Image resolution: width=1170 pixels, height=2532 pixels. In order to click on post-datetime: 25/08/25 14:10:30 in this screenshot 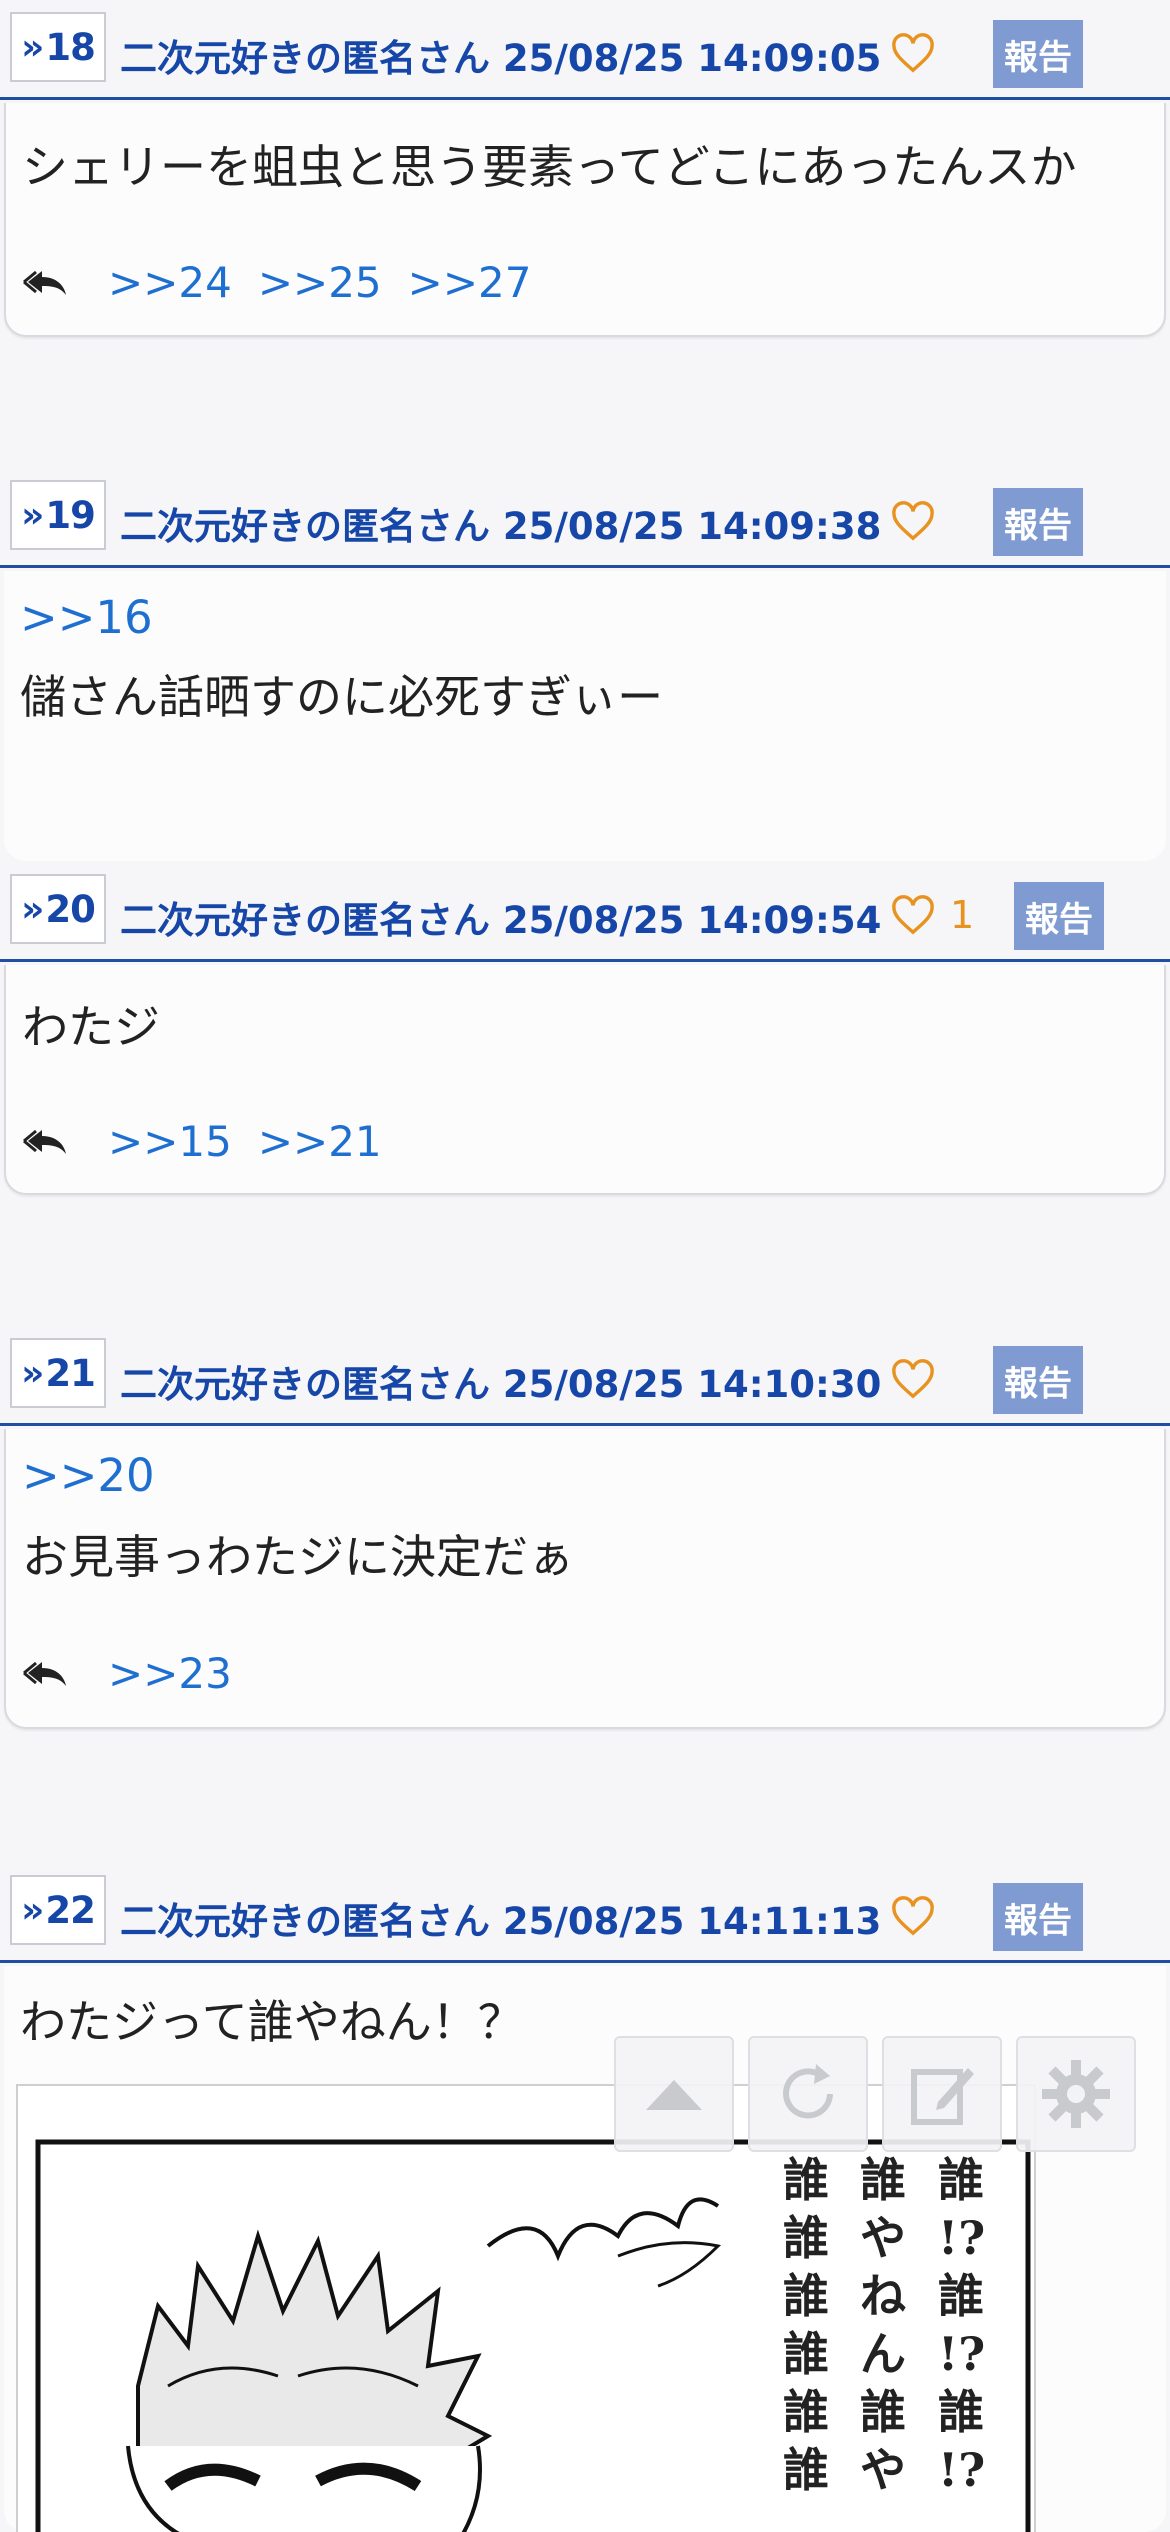, I will do `click(692, 1384)`.